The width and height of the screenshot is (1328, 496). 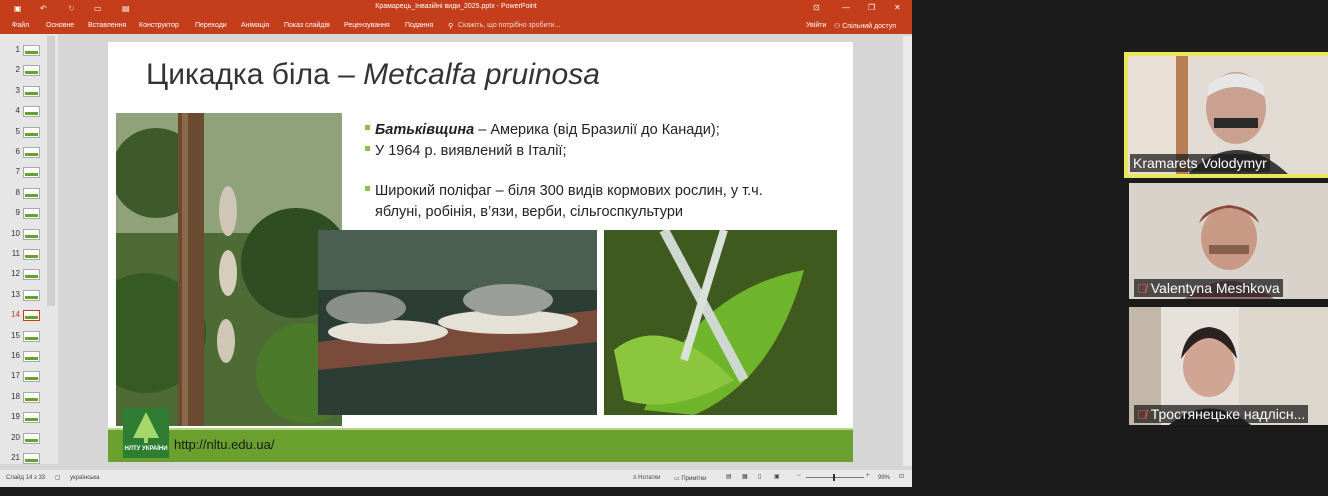 What do you see at coordinates (29, 396) in the screenshot?
I see `slide-thumbnail: 18` at bounding box center [29, 396].